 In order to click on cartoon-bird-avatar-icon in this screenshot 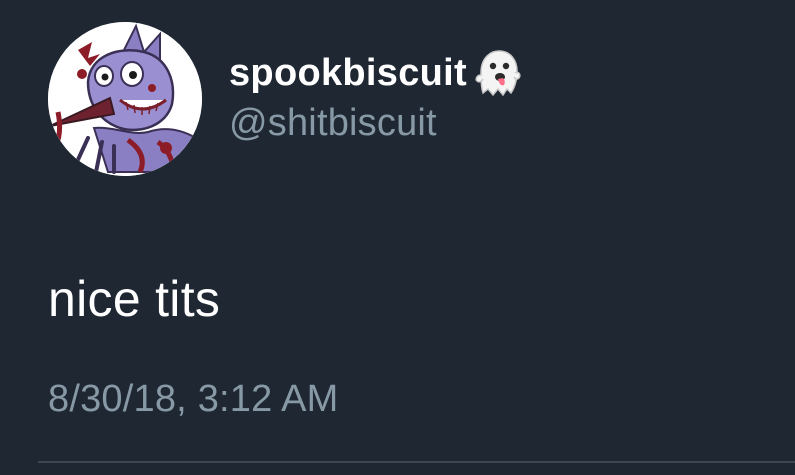, I will do `click(125, 99)`.